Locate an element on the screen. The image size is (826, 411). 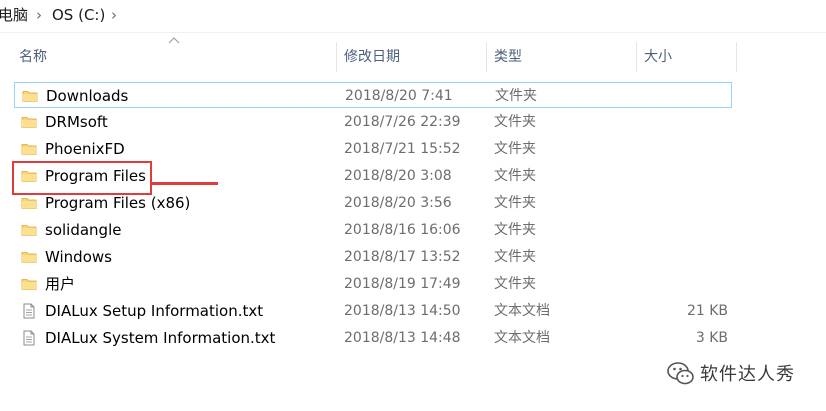
annotation-highlight-box is located at coordinates (82, 178).